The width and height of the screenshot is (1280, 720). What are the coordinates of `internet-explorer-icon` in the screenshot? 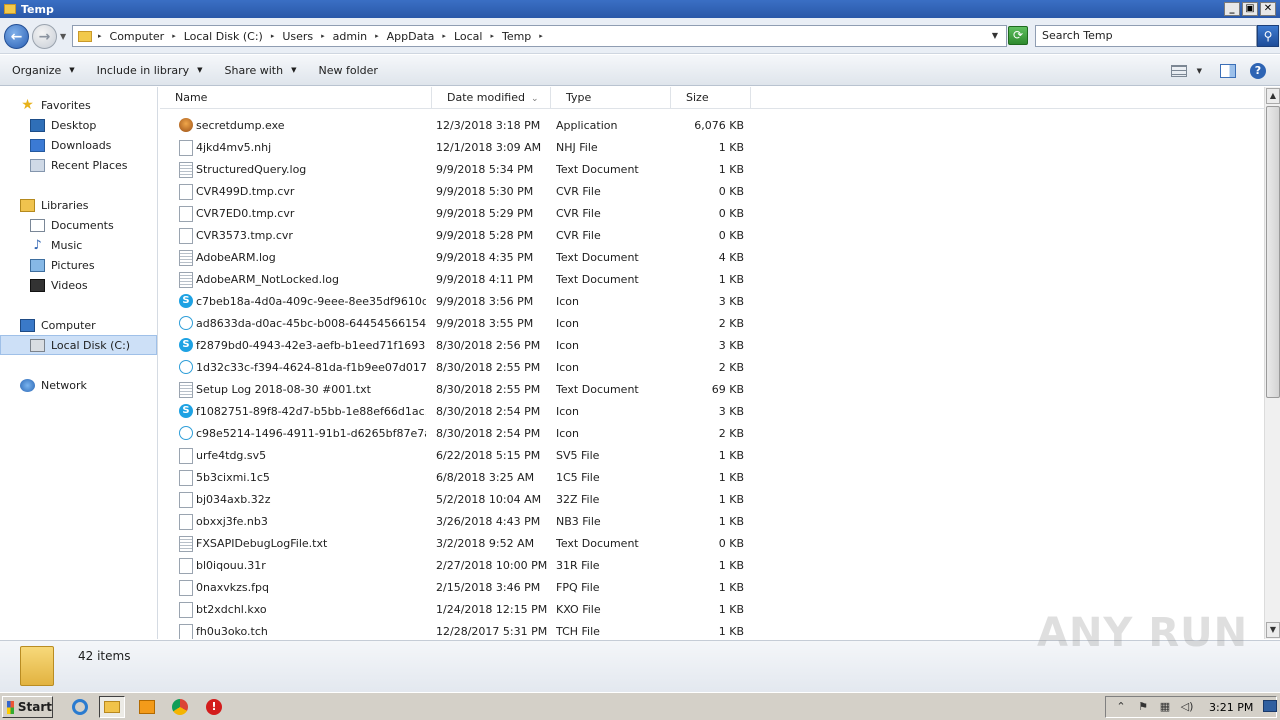 It's located at (80, 707).